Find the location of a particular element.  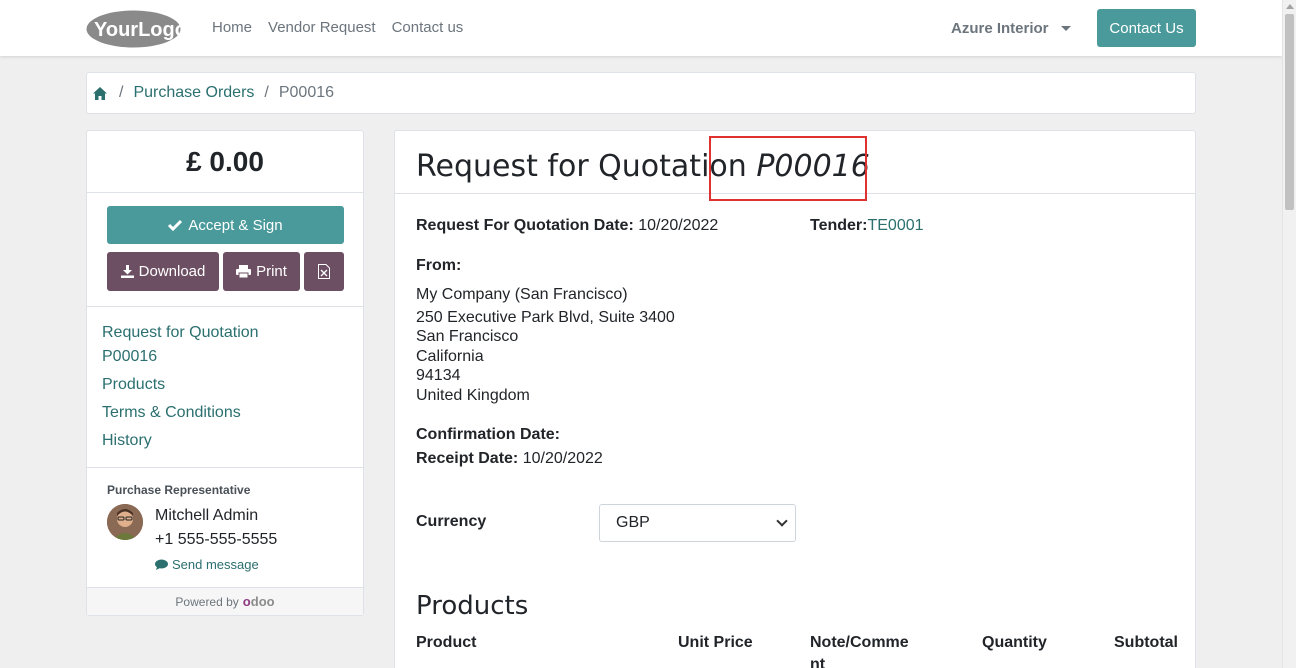

company-logo: YourLogo is located at coordinates (133, 29).